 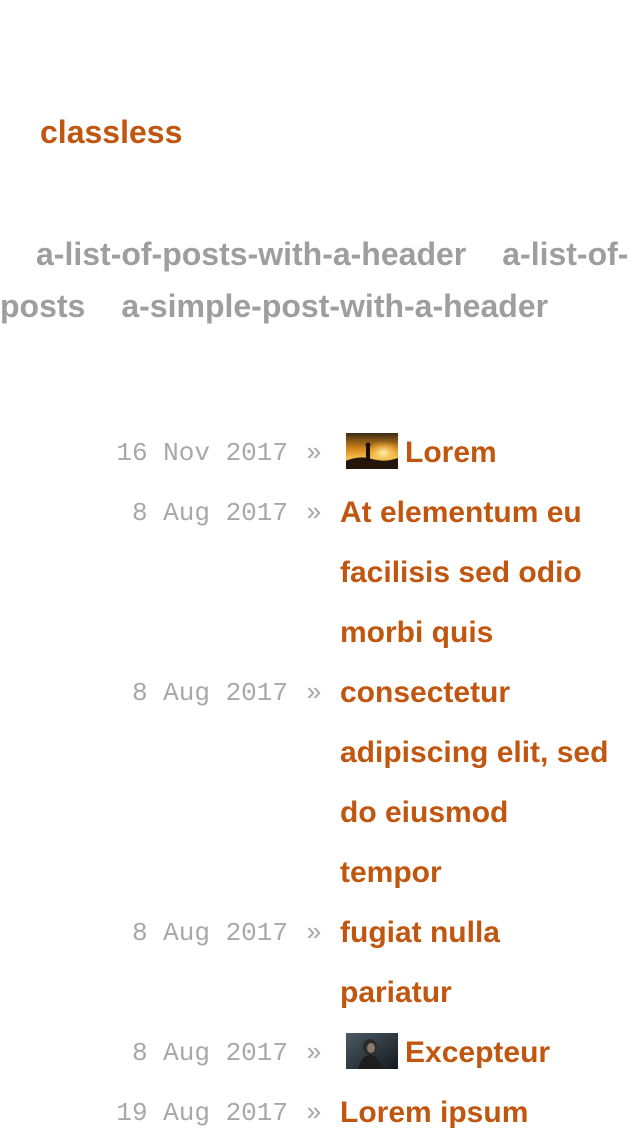 I want to click on list-item: 8 Aug 2017 » Excepteur, so click(x=320, y=1053).